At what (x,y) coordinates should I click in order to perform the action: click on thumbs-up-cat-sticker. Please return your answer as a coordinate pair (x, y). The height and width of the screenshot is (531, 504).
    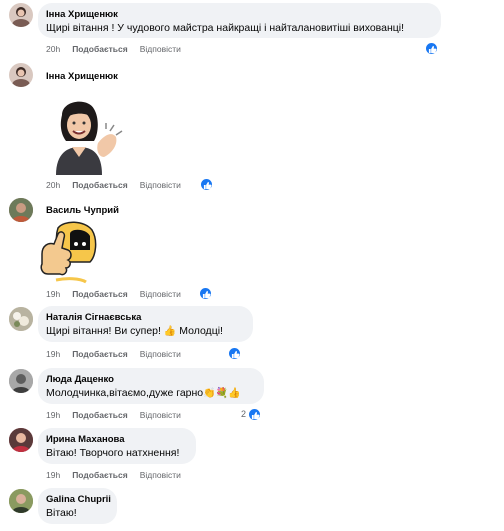
    Looking at the image, I should click on (69, 253).